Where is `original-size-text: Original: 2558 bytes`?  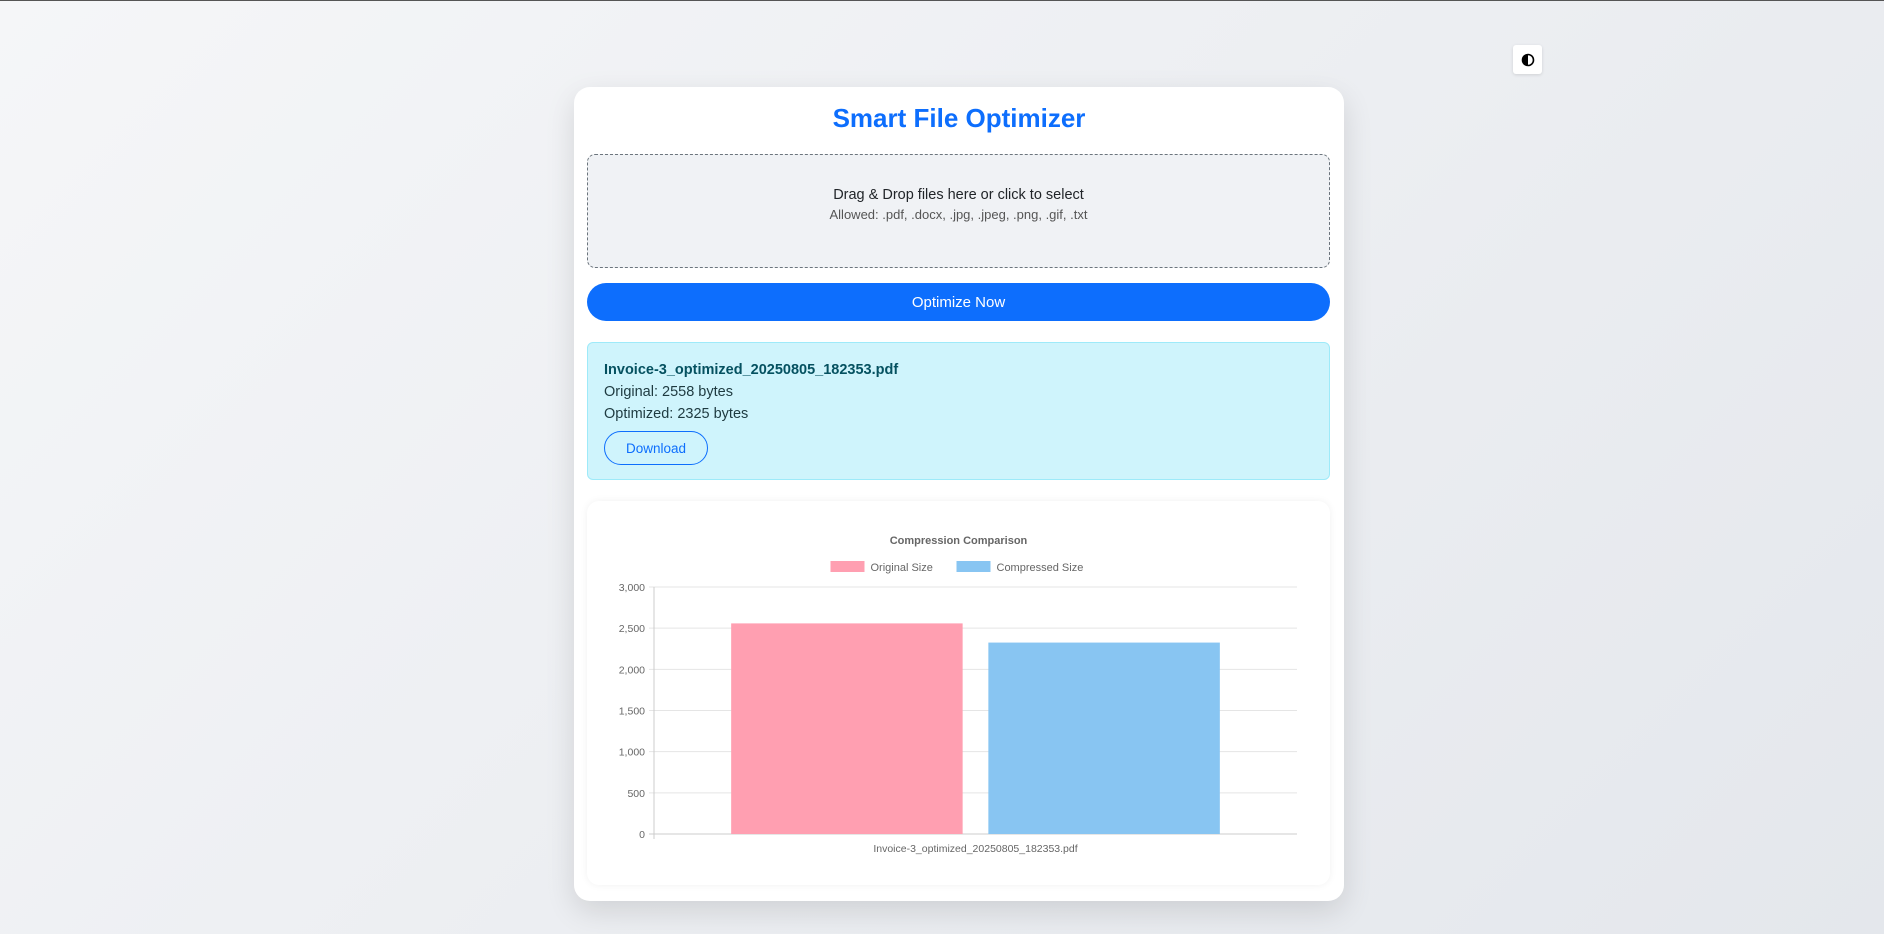
original-size-text: Original: 2558 bytes is located at coordinates (668, 392).